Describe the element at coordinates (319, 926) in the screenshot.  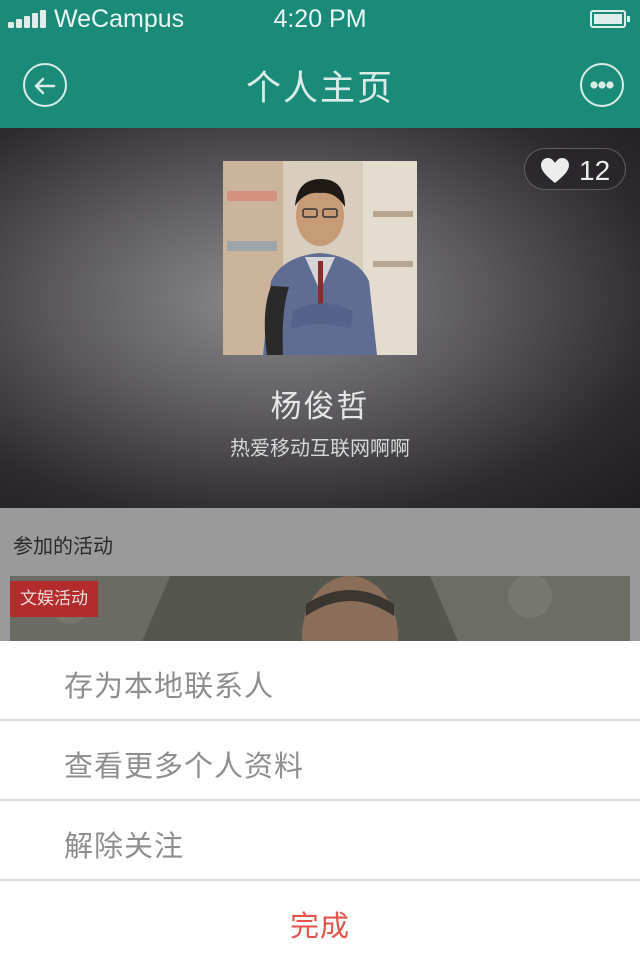
I see `done-label: 完成` at that location.